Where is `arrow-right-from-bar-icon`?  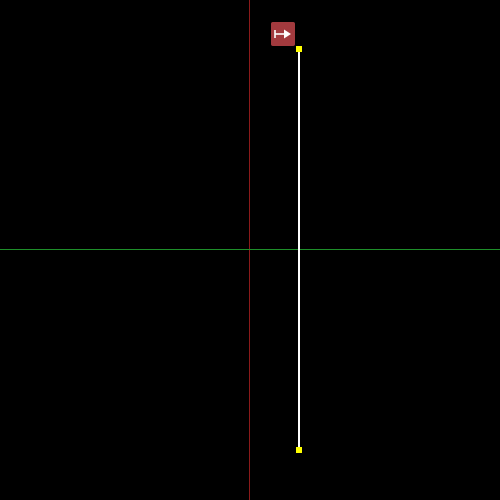
arrow-right-from-bar-icon is located at coordinates (282, 34).